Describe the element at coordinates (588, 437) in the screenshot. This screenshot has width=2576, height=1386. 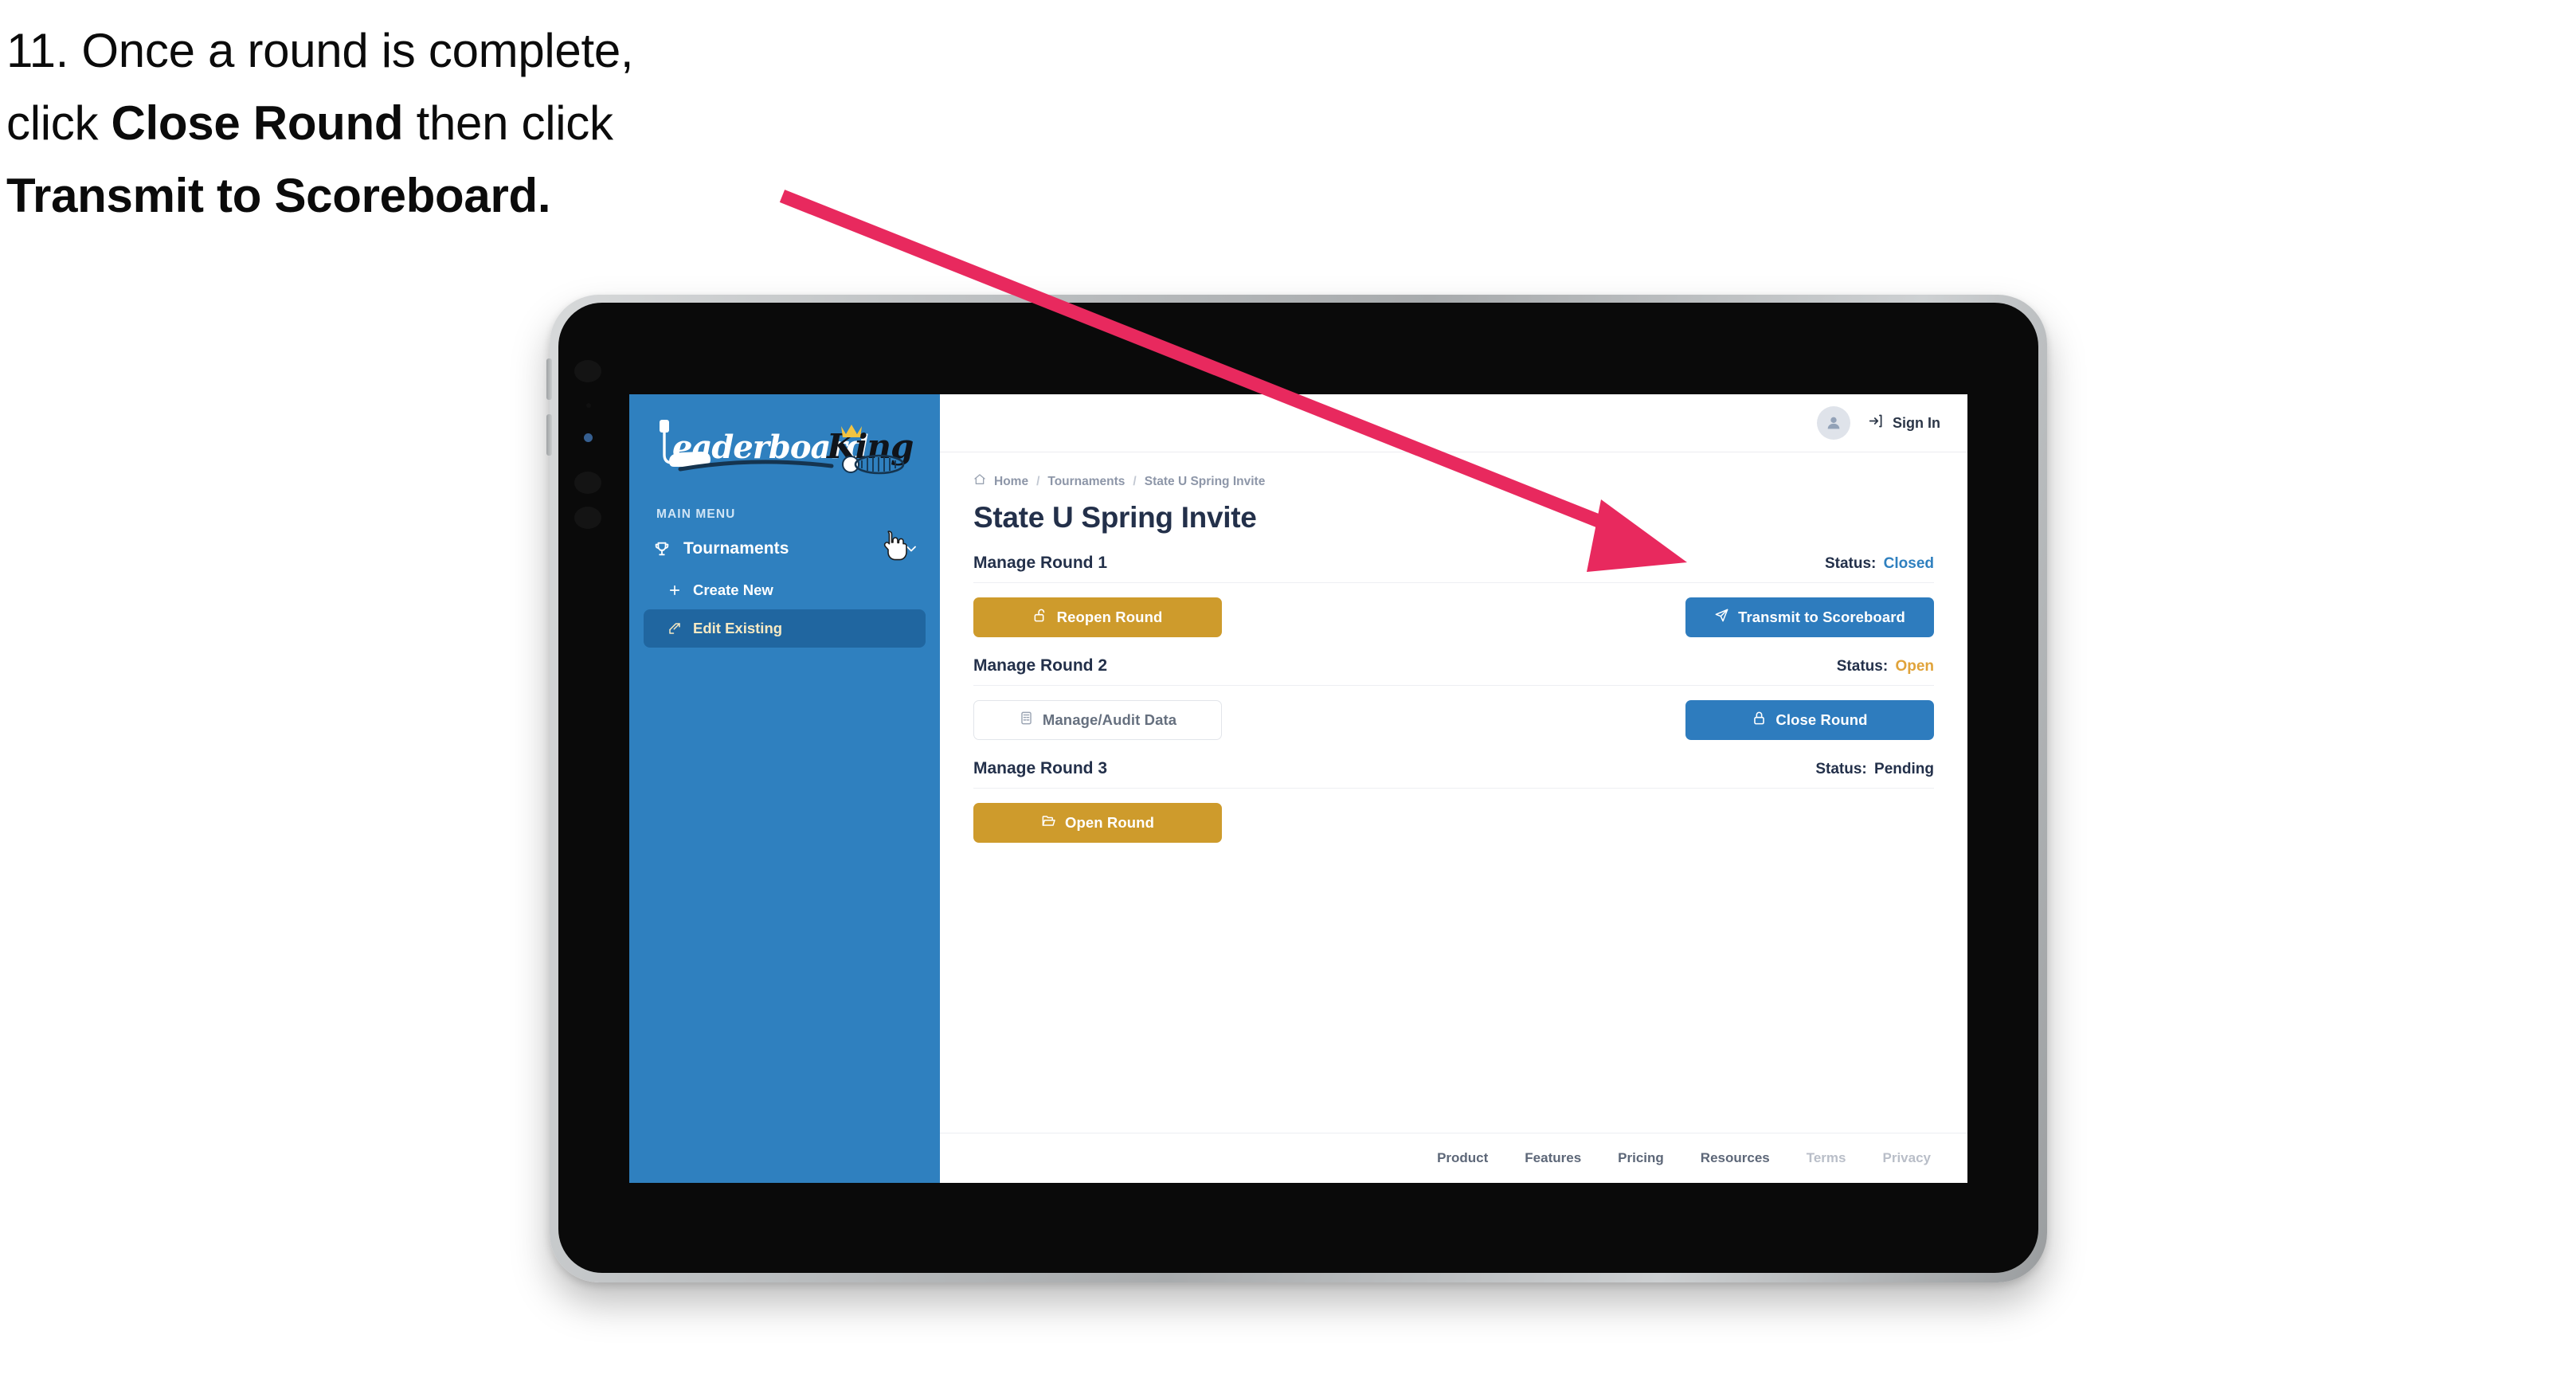
I see `status-led-icon` at that location.